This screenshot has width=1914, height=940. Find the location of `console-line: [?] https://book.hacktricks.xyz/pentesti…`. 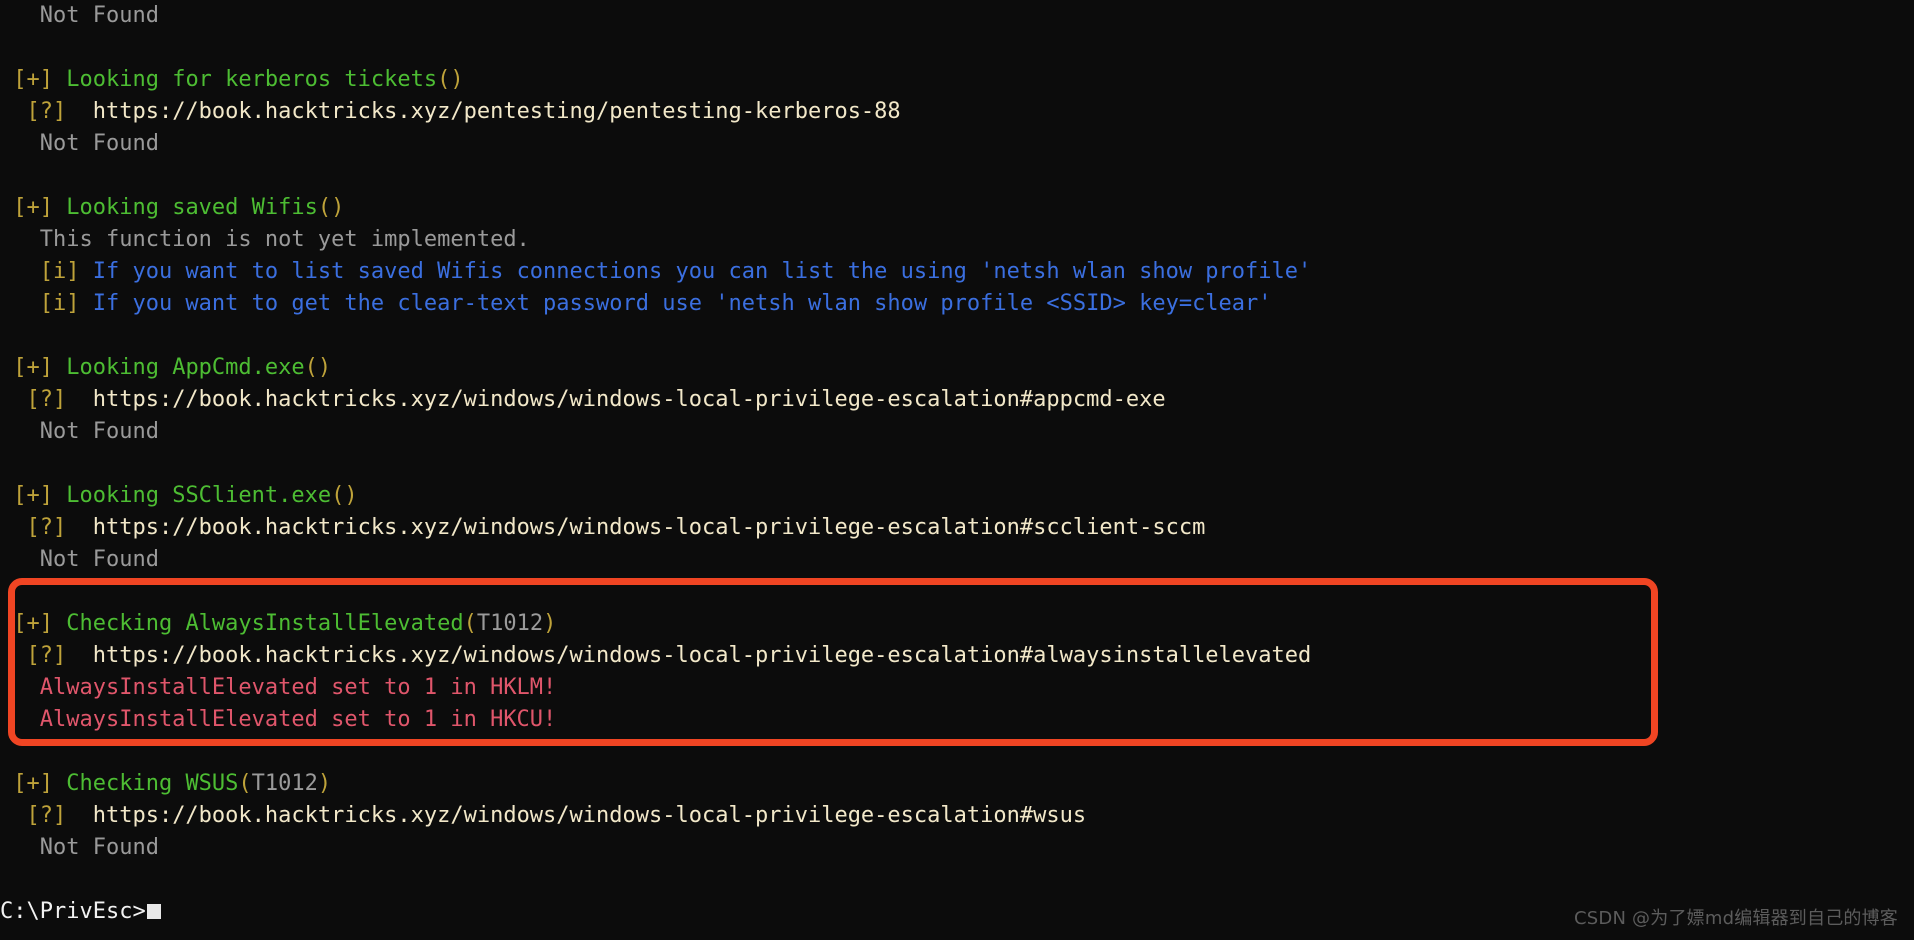

console-line: [?] https://book.hacktricks.xyz/pentesti… is located at coordinates (957, 112).